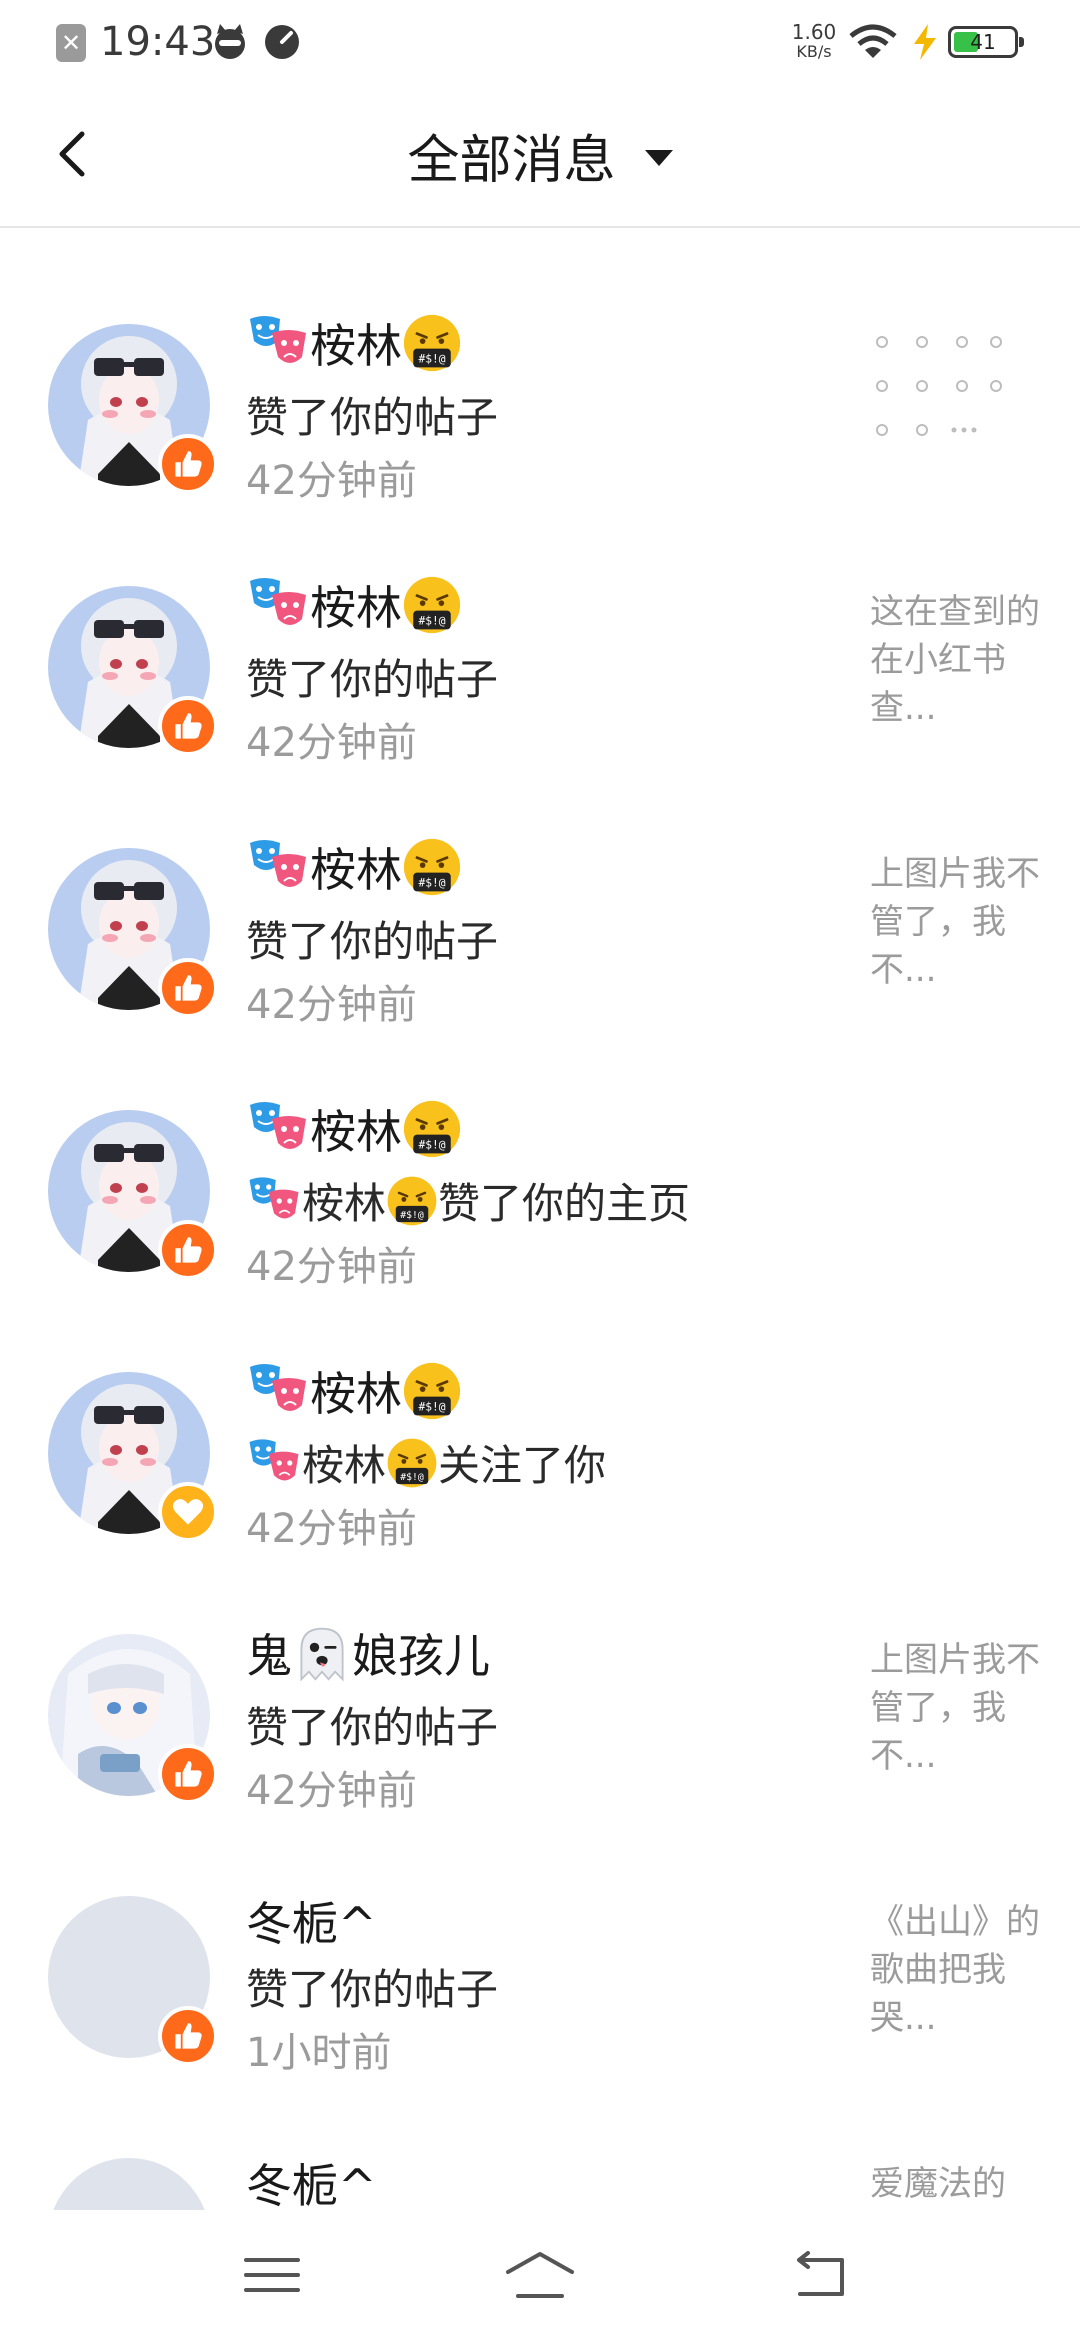  What do you see at coordinates (158, 42) in the screenshot?
I see `status-time: 19:43` at bounding box center [158, 42].